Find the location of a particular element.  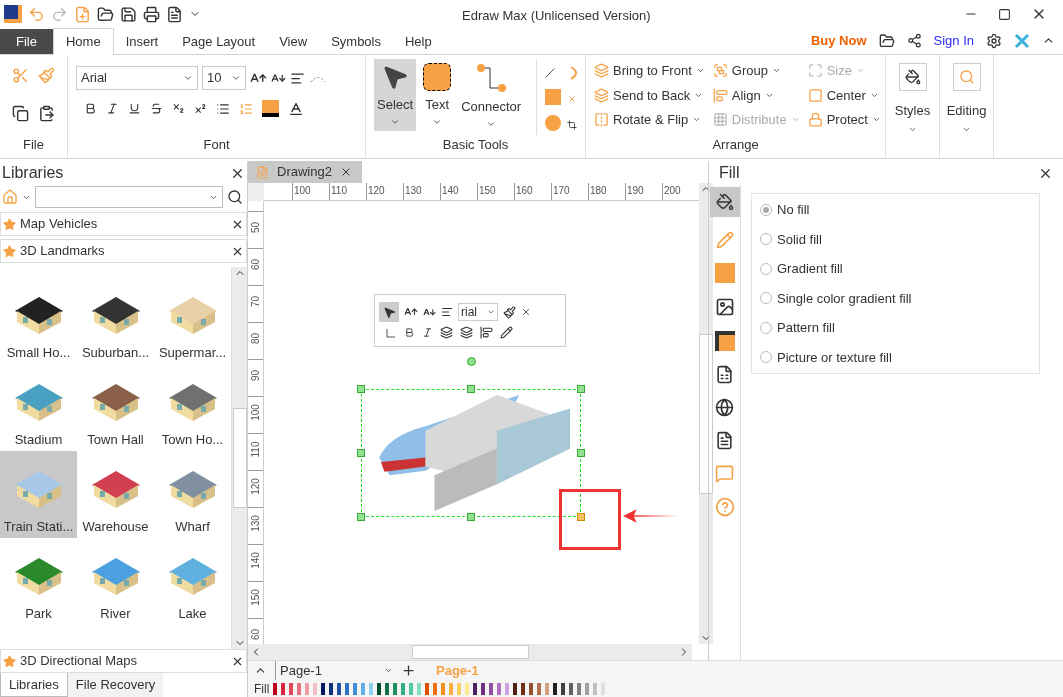

save-icon is located at coordinates (128, 14).